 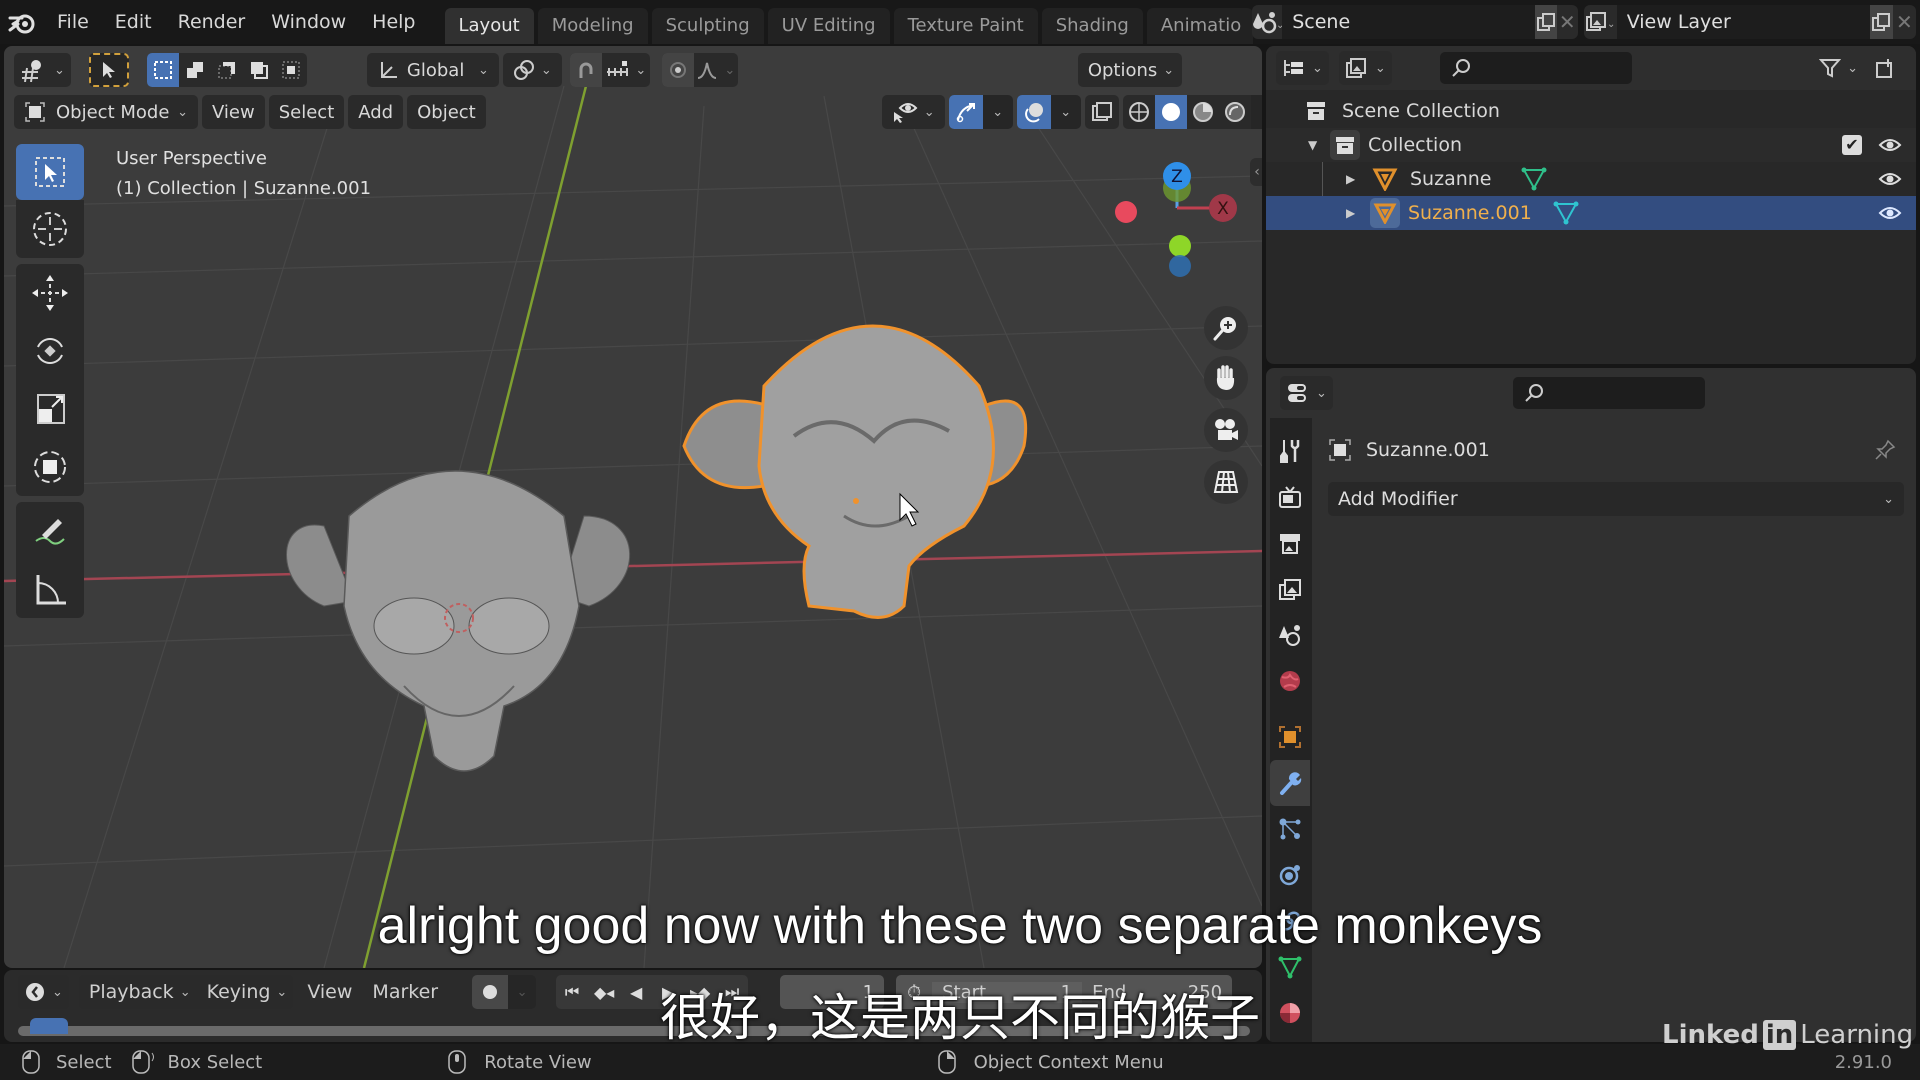 What do you see at coordinates (1409, 22) in the screenshot?
I see `scene-name-field` at bounding box center [1409, 22].